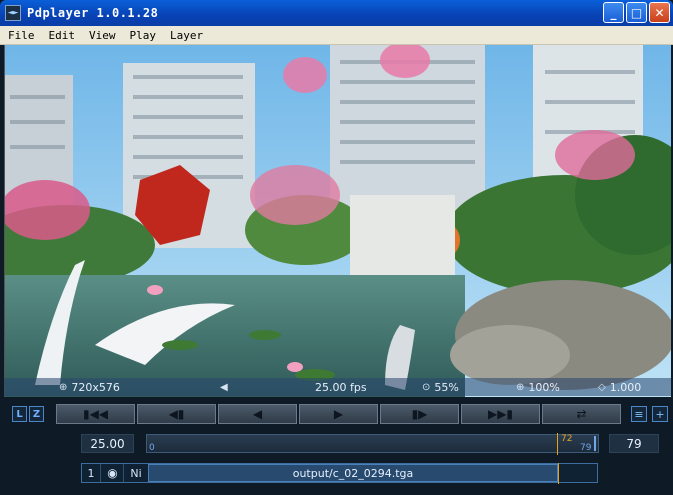 This screenshot has width=673, height=495. What do you see at coordinates (136, 473) in the screenshot?
I see `layer-ni-label: Ni` at bounding box center [136, 473].